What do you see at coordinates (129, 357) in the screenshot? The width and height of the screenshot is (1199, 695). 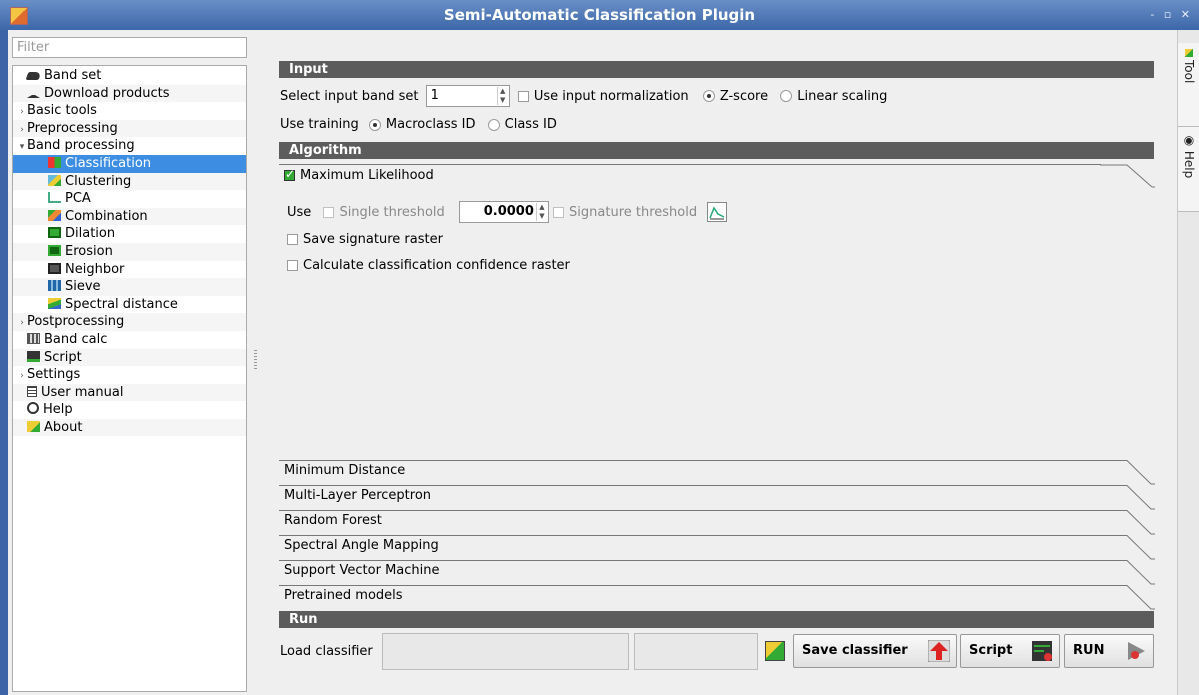 I see `tree-item-script: Script` at bounding box center [129, 357].